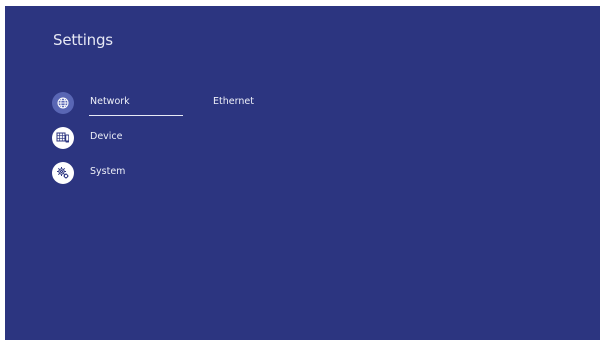 The width and height of the screenshot is (605, 346). Describe the element at coordinates (122, 179) in the screenshot. I see `menu-item-system: System` at that location.